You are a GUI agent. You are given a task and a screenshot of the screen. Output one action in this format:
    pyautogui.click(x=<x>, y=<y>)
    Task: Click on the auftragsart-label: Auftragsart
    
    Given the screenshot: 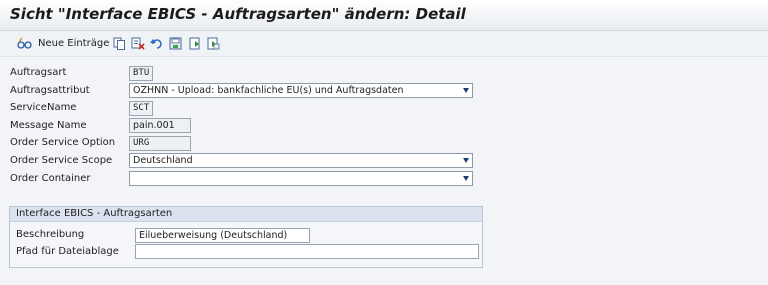 What is the action you would take?
    pyautogui.click(x=38, y=72)
    